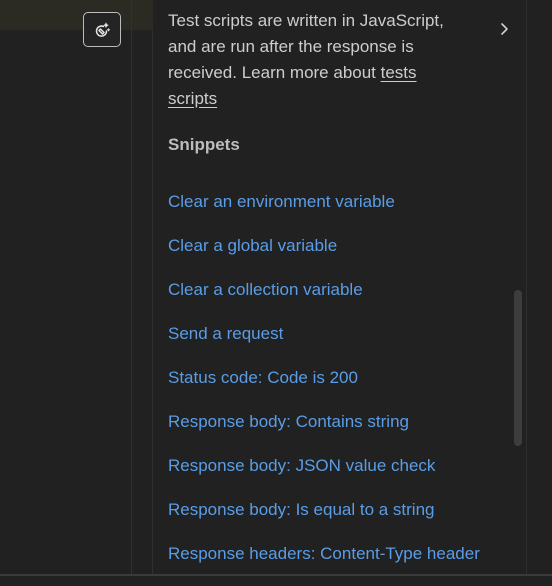 The width and height of the screenshot is (552, 586). I want to click on ai-assist-button, so click(102, 29).